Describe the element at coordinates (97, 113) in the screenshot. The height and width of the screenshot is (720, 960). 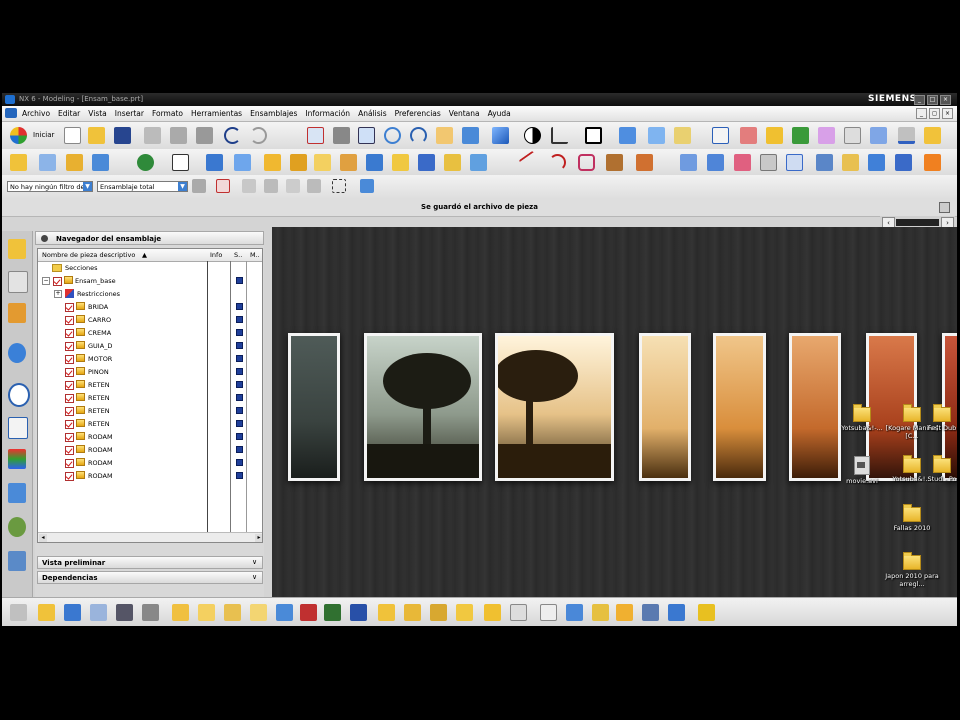
I see `menu-vista: Vista` at that location.